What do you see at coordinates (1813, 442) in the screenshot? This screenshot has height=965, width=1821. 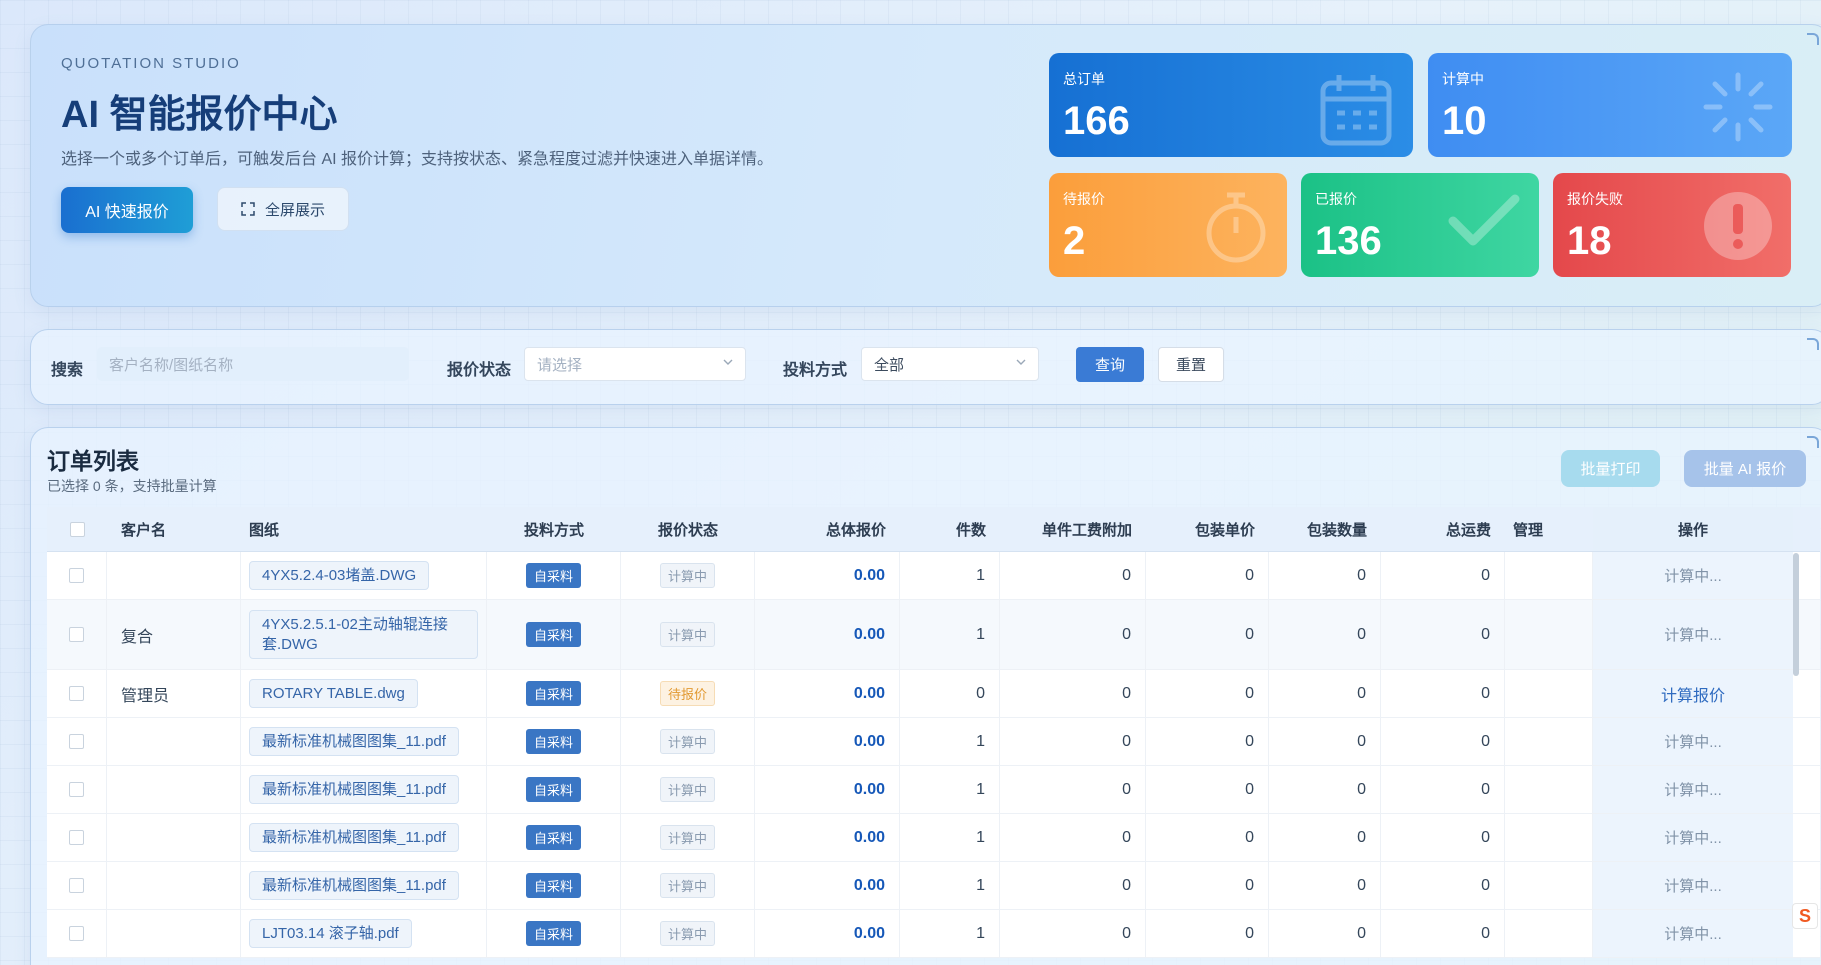 I see `corner-decoration` at bounding box center [1813, 442].